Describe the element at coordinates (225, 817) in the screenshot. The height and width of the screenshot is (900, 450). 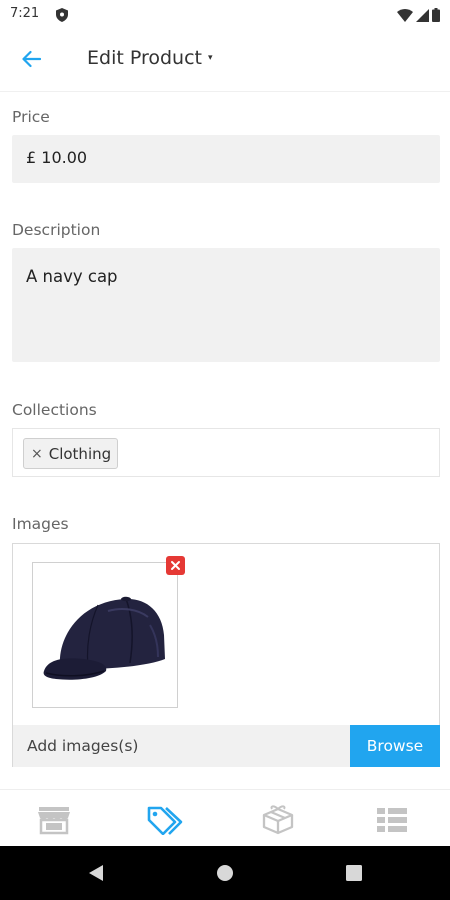
I see `bottom-navigation` at that location.